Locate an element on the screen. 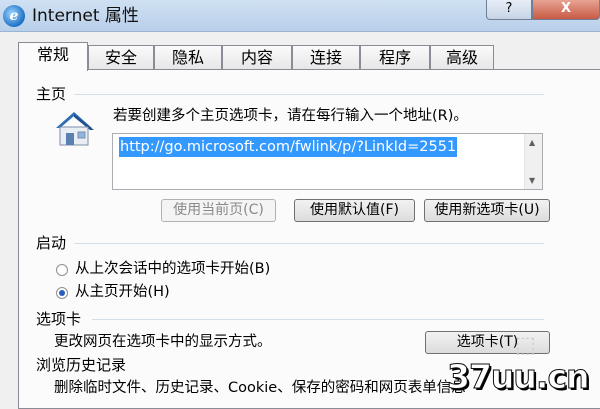 This screenshot has width=600, height=409. radio-homepage-label: 从主页开始(H) is located at coordinates (122, 292).